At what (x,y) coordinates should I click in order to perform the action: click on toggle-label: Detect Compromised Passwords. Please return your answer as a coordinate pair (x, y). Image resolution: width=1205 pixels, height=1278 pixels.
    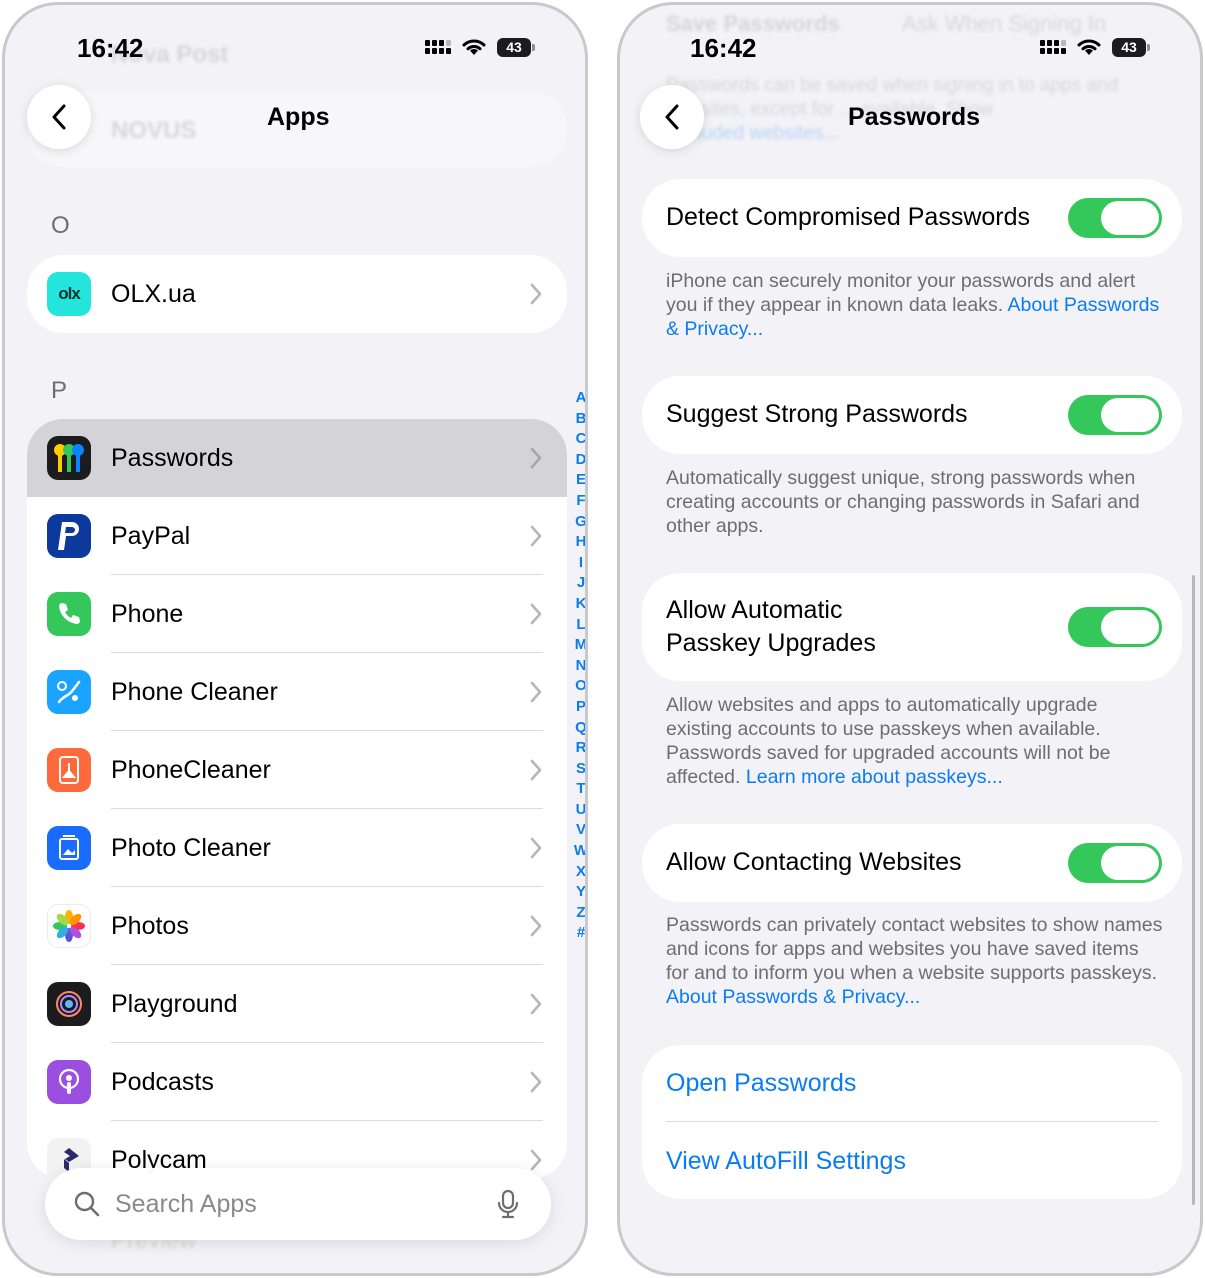
    Looking at the image, I should click on (848, 217).